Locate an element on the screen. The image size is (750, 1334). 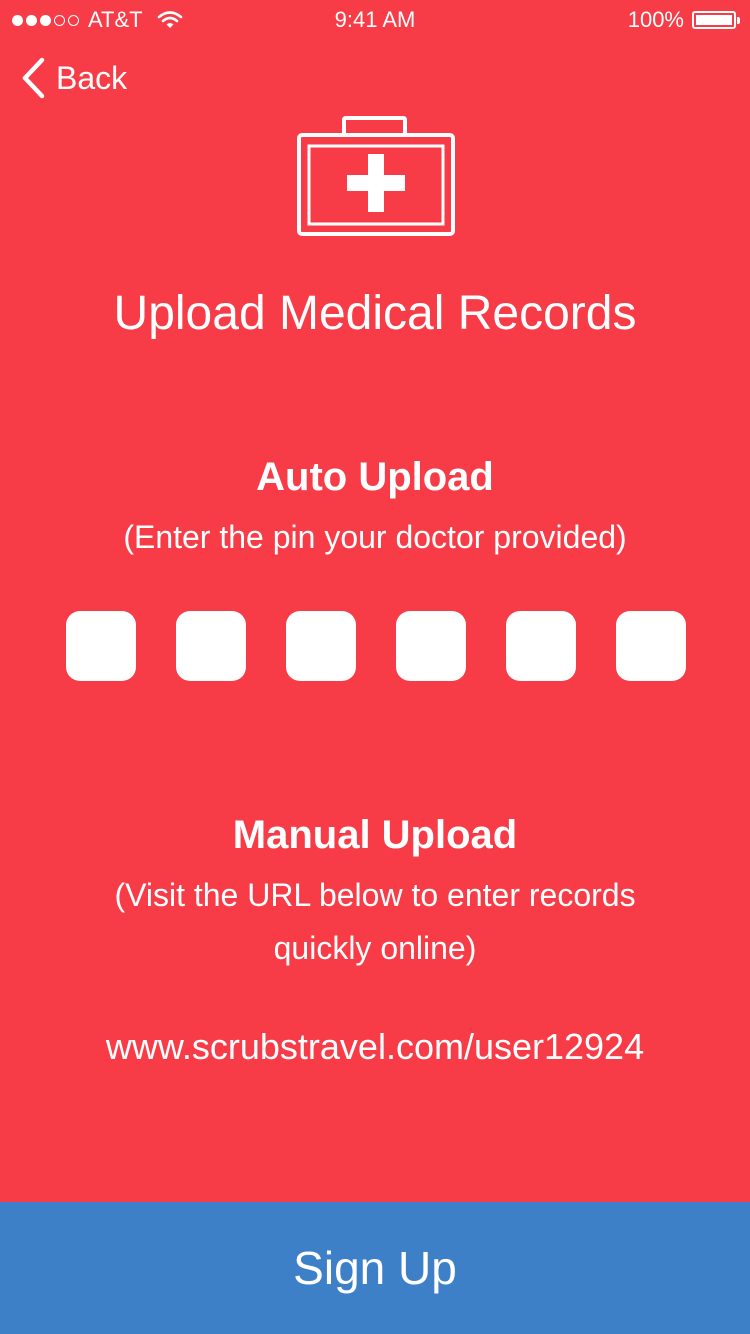
manual-upload-title: Manual Upload is located at coordinates (375, 835).